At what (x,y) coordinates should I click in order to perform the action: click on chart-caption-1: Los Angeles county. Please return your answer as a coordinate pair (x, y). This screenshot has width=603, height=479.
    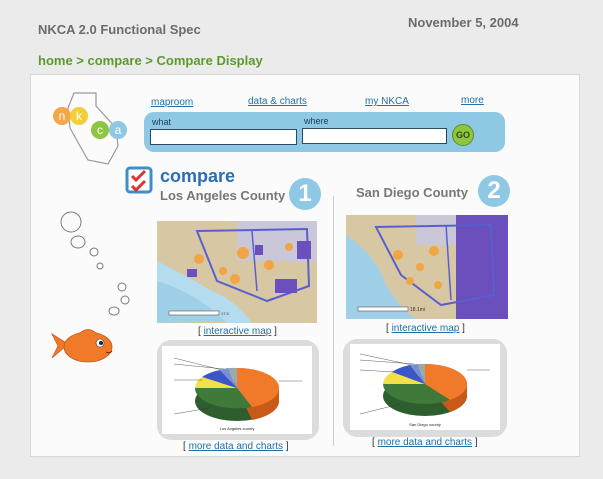
    Looking at the image, I should click on (237, 428).